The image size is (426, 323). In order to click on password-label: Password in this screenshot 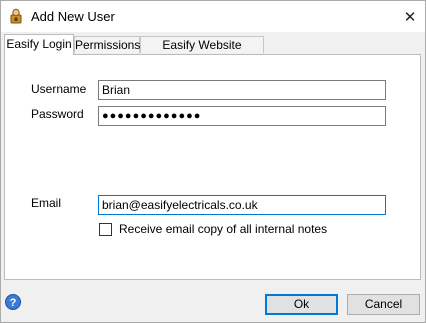, I will do `click(57, 114)`.